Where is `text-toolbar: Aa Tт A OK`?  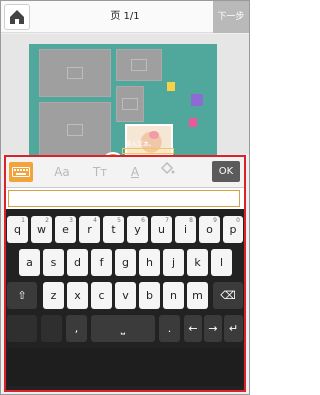
text-toolbar: Aa Tт A OK is located at coordinates (125, 172).